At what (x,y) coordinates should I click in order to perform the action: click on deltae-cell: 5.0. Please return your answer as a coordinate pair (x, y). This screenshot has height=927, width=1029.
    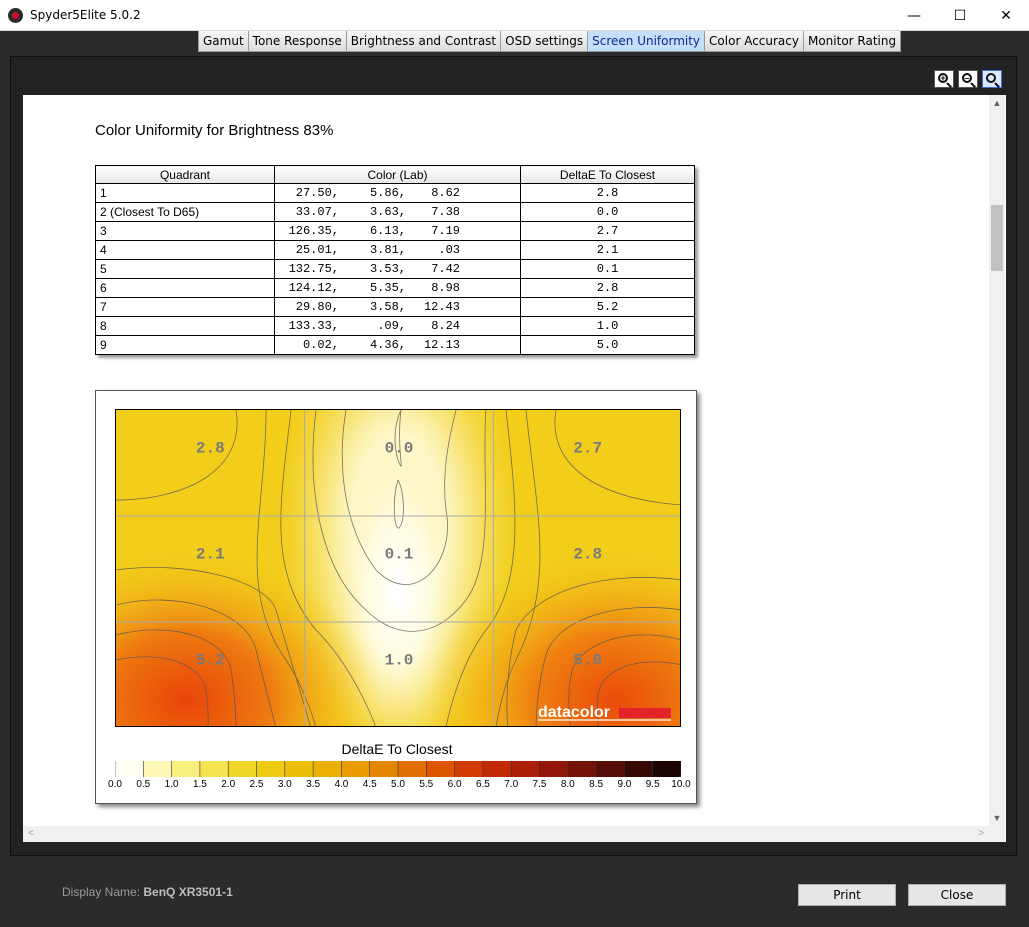
    Looking at the image, I should click on (607, 345).